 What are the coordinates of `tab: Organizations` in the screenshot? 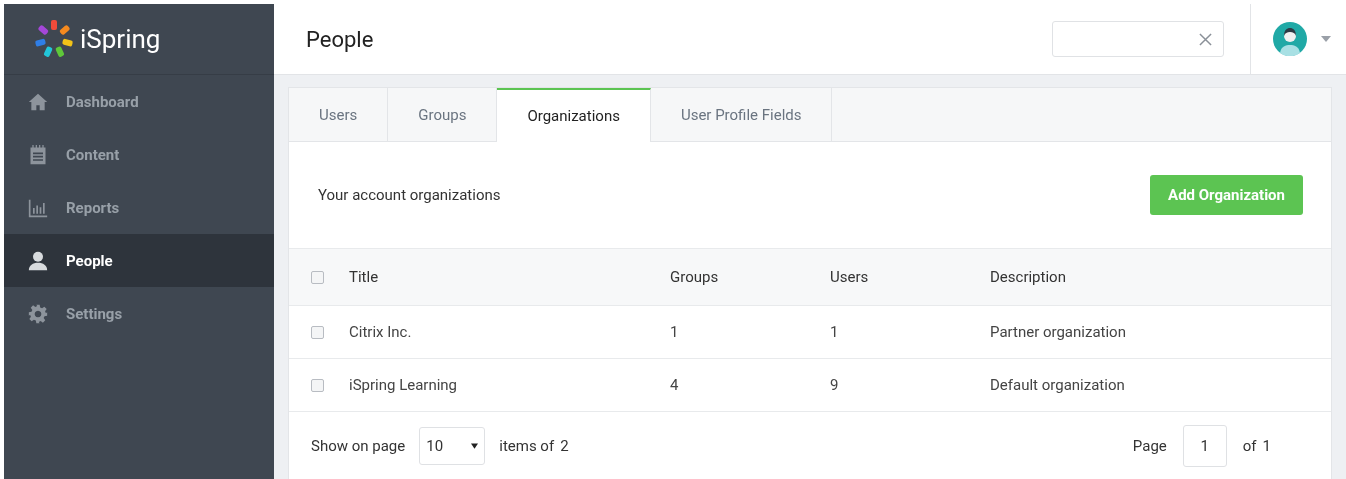 It's located at (574, 115).